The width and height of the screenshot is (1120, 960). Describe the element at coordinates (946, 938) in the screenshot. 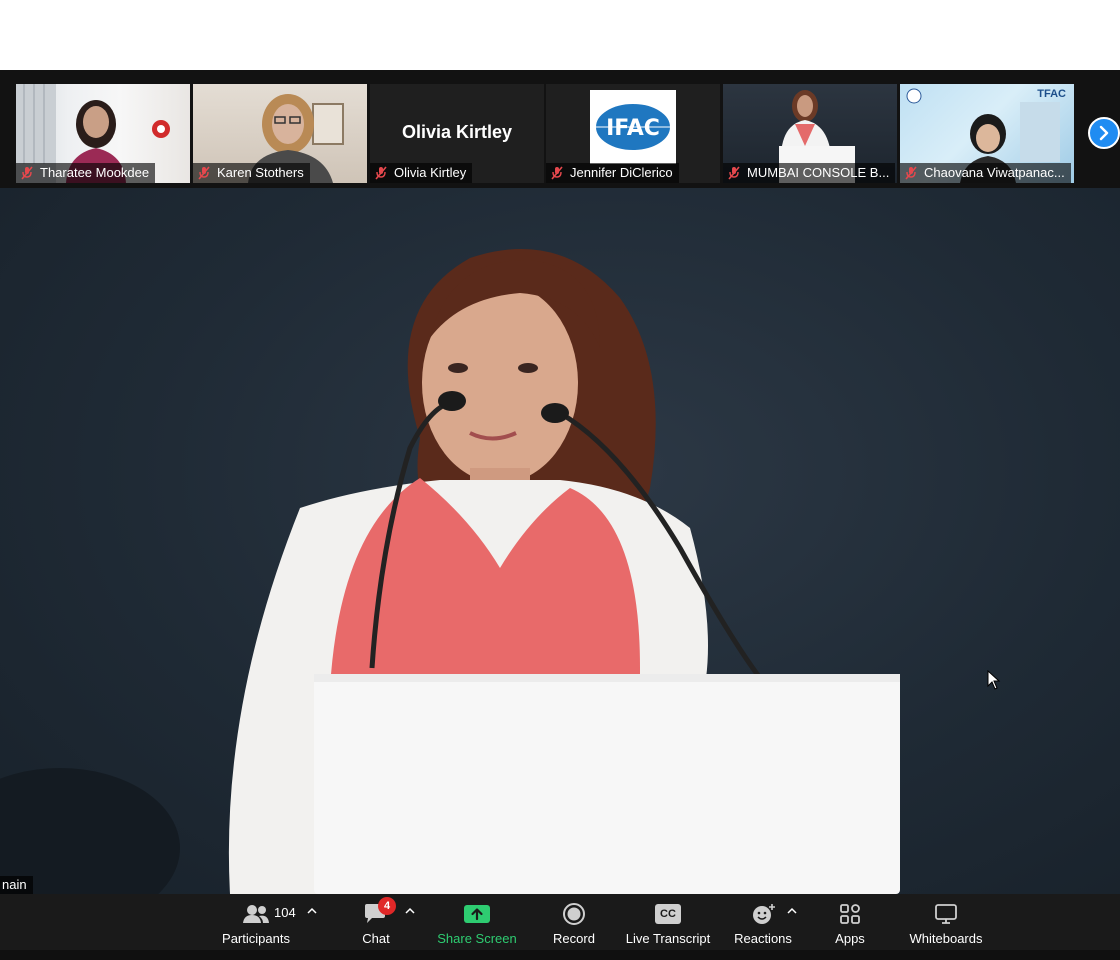

I see `whiteboards-label: Whiteboards` at that location.